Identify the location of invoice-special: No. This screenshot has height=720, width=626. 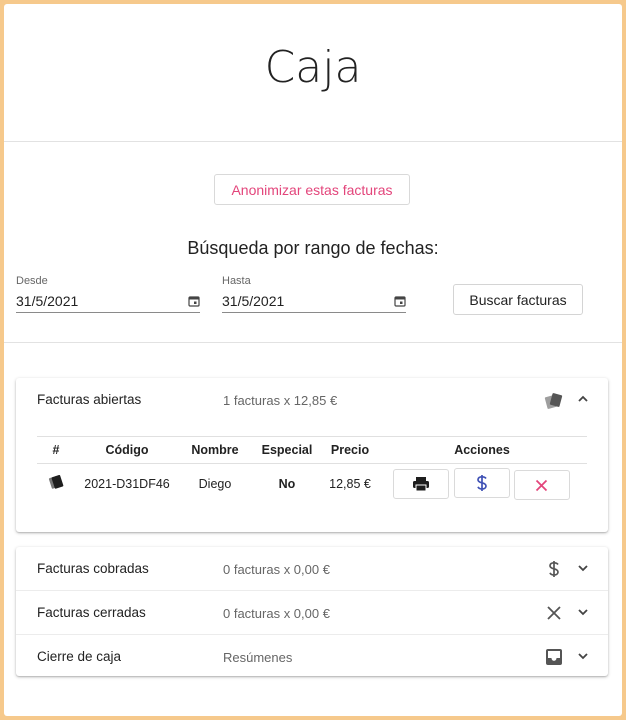
(287, 483).